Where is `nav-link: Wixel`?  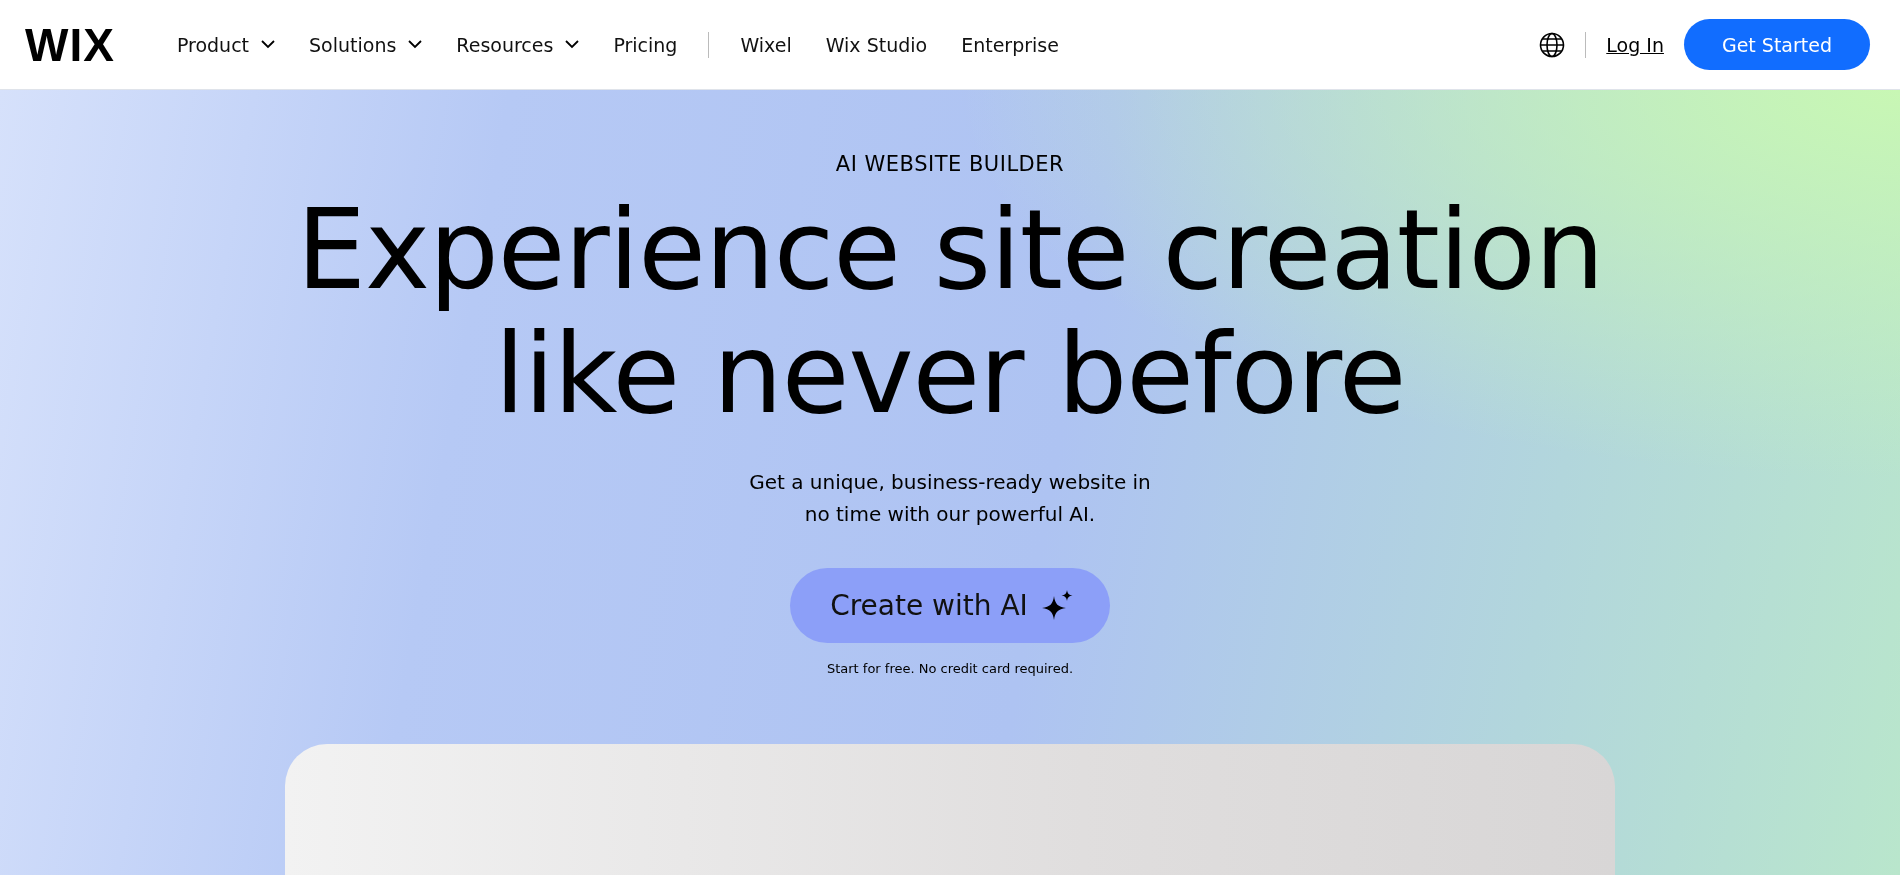
nav-link: Wixel is located at coordinates (766, 44).